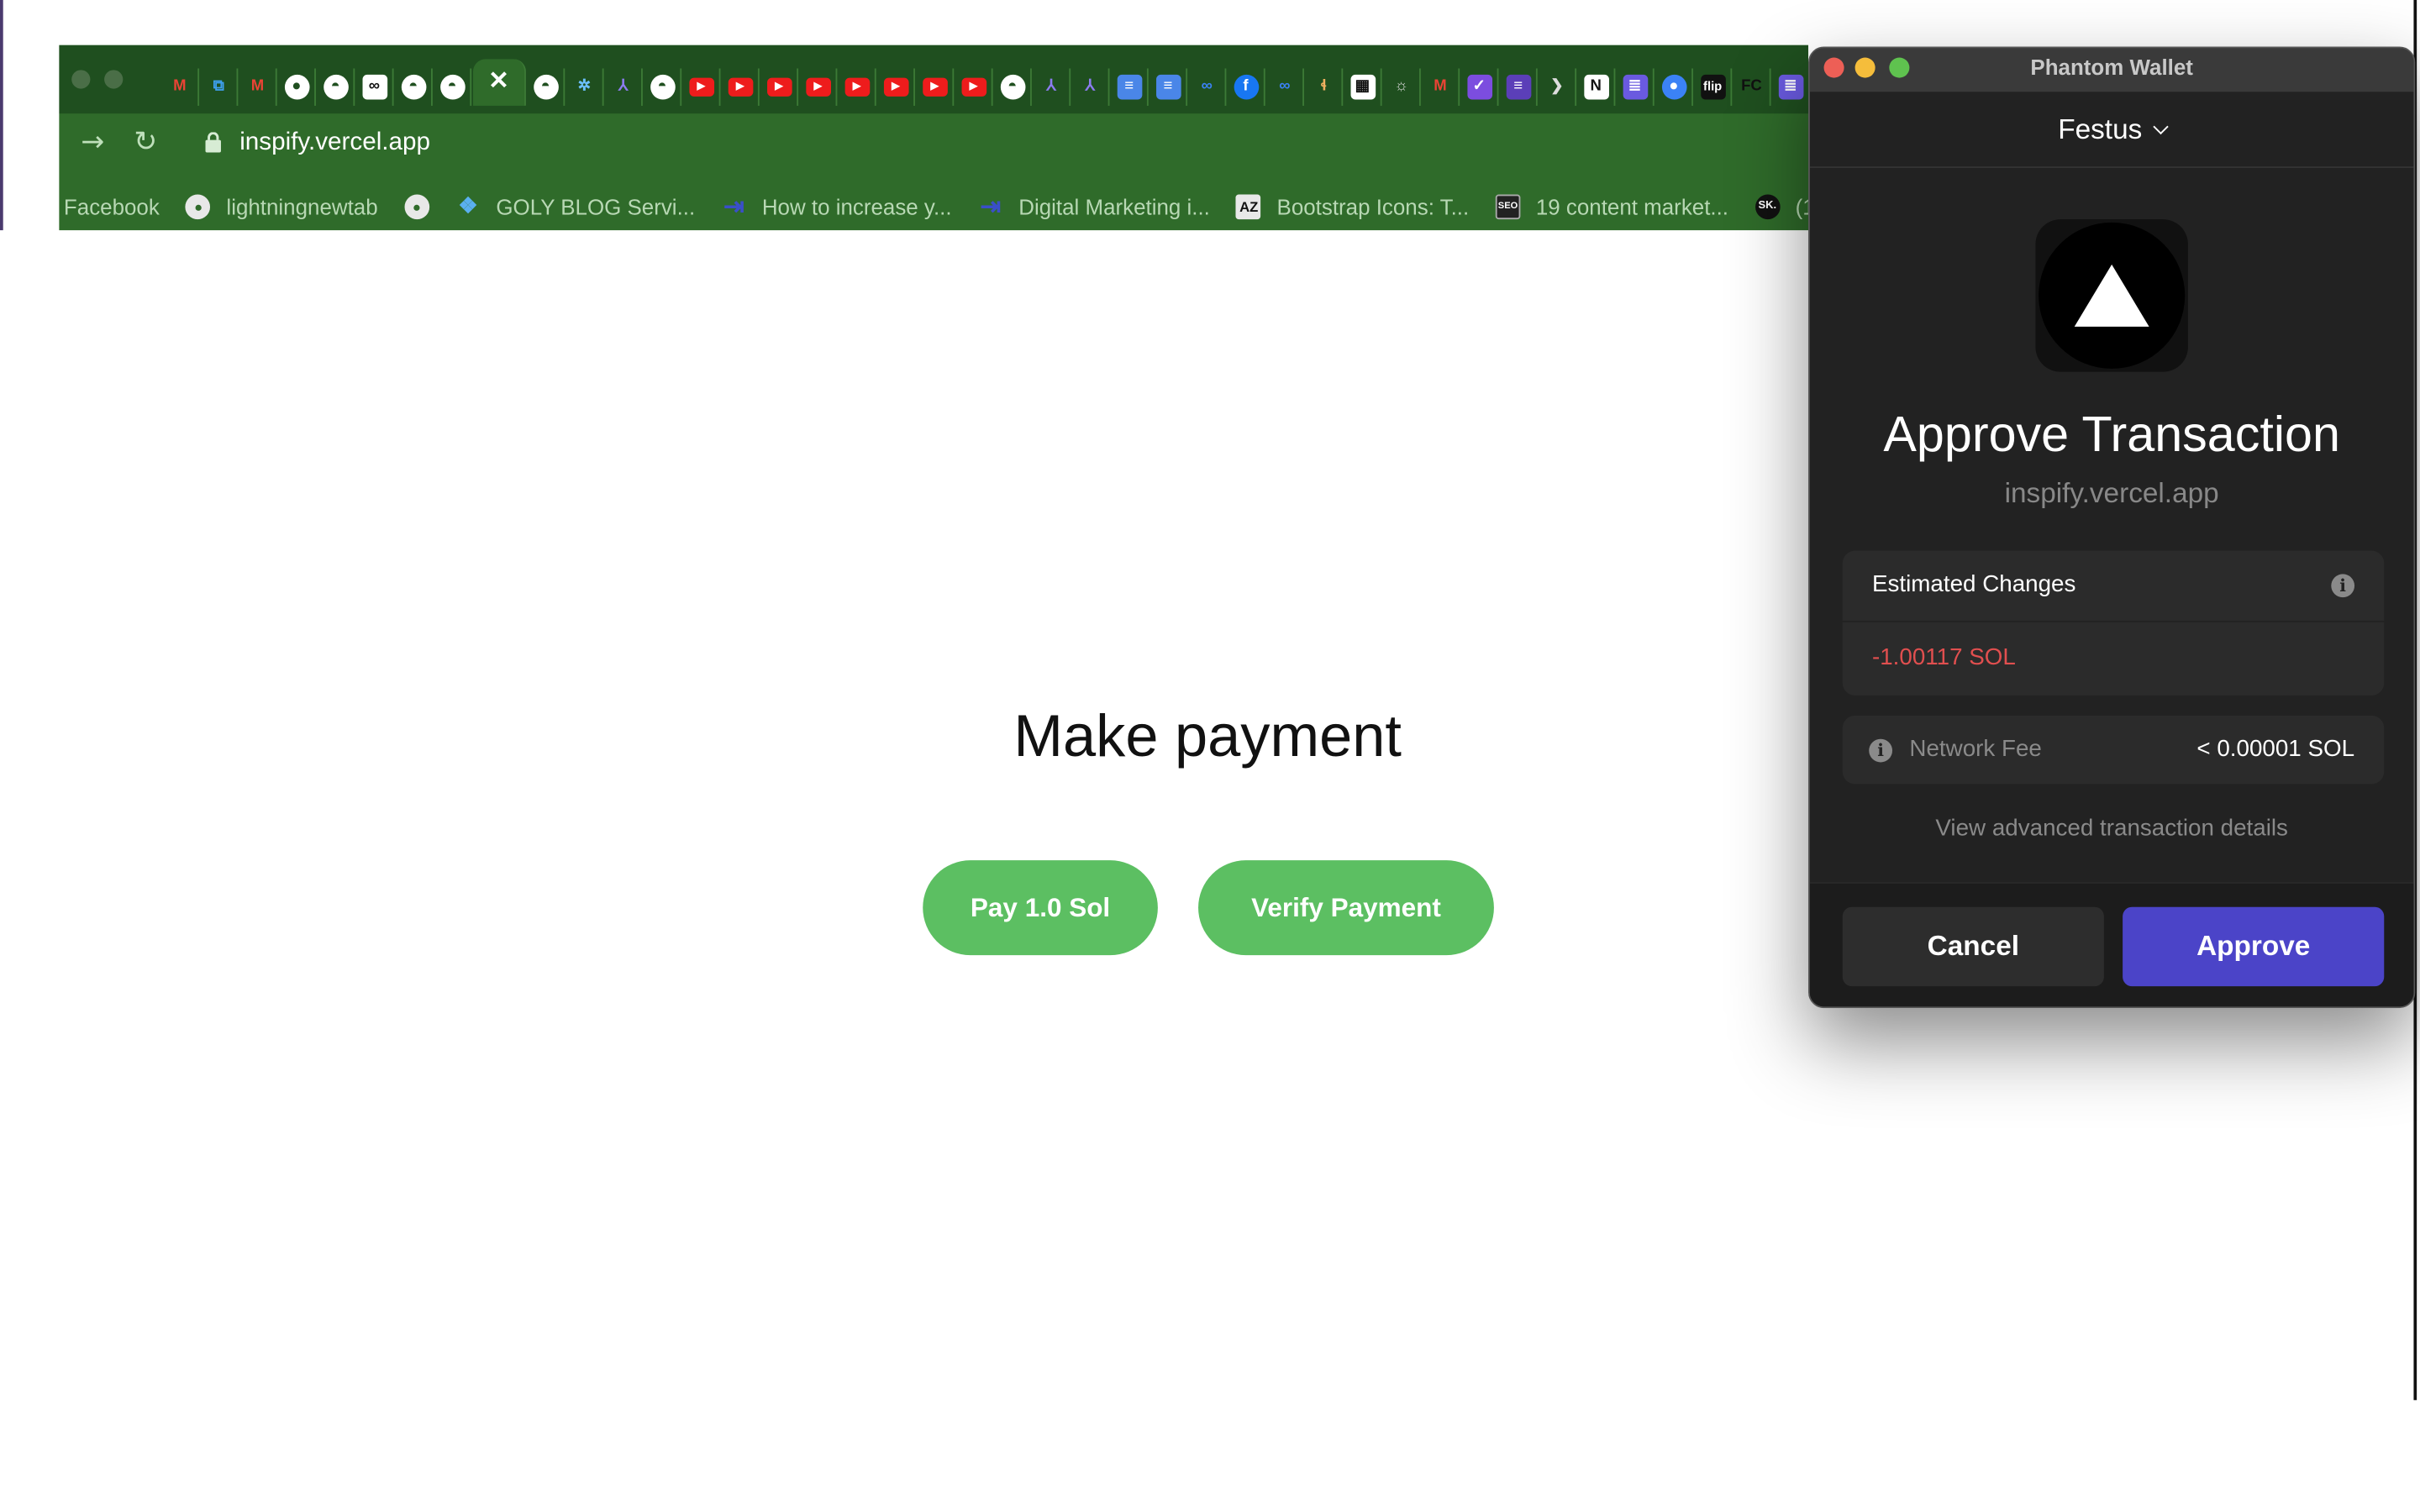 This screenshot has height=1512, width=2420. Describe the element at coordinates (2111, 434) in the screenshot. I see `approve-transaction-title: Approve Transaction` at that location.